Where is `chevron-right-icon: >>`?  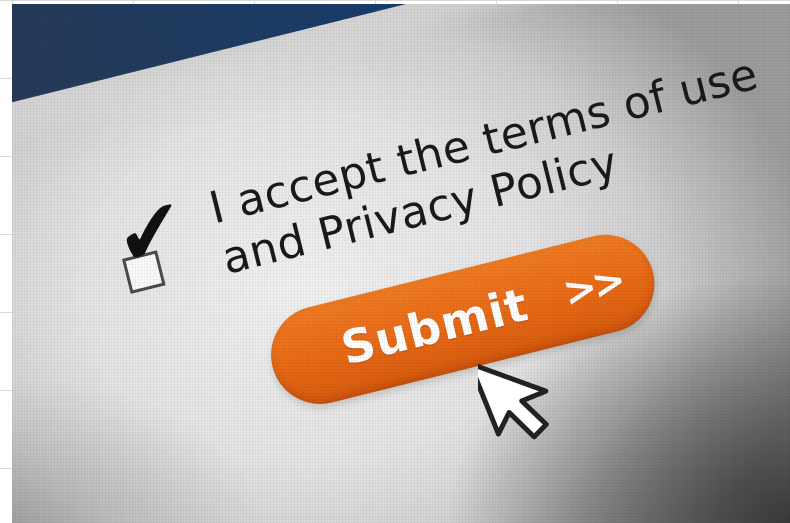 chevron-right-icon: >> is located at coordinates (592, 287).